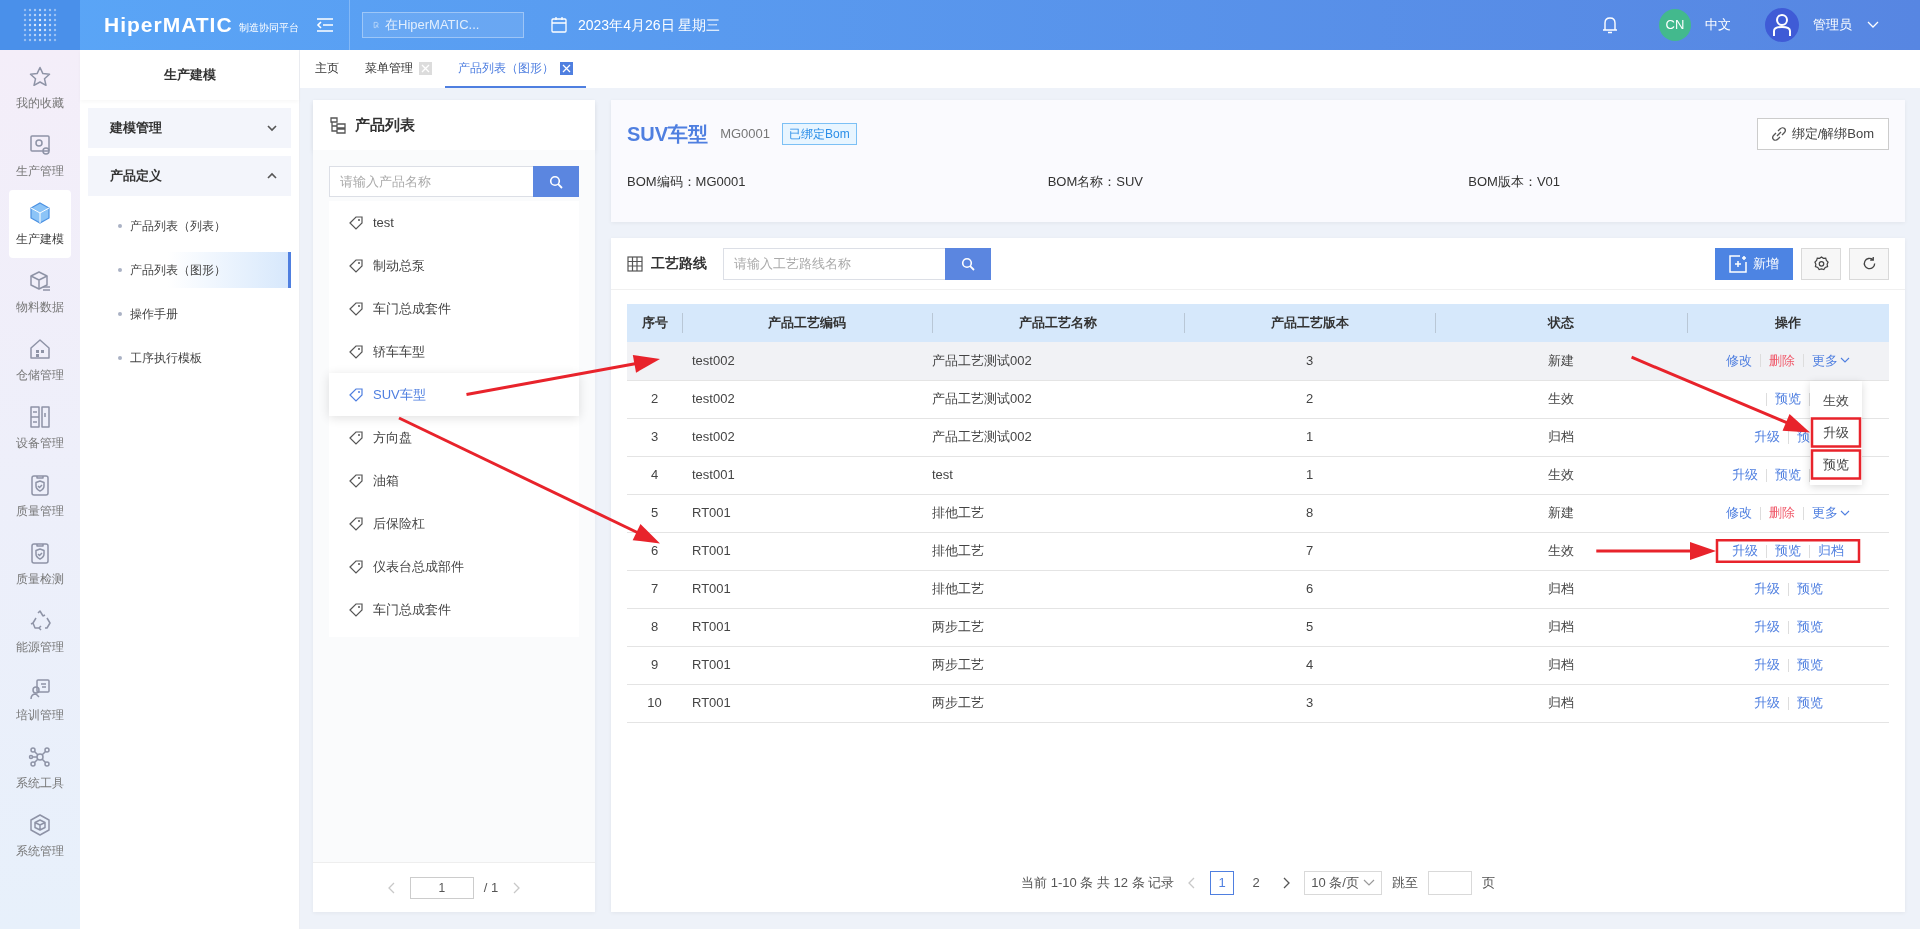 The width and height of the screenshot is (1920, 929). I want to click on rail-item: 系统工具, so click(40, 768).